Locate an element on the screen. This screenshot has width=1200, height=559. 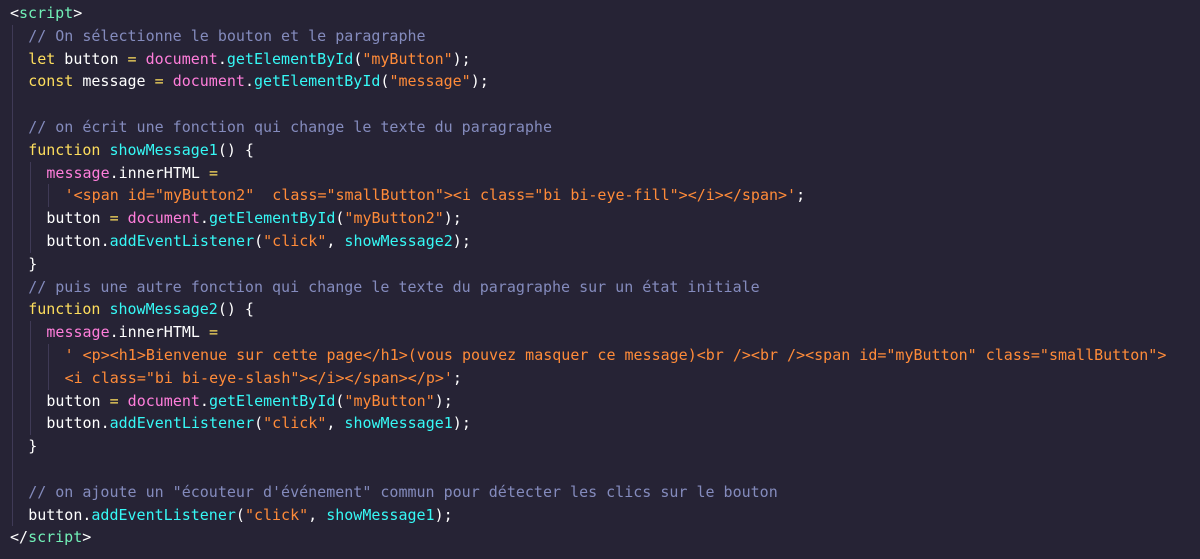
code-token: getElementById is located at coordinates (290, 58).